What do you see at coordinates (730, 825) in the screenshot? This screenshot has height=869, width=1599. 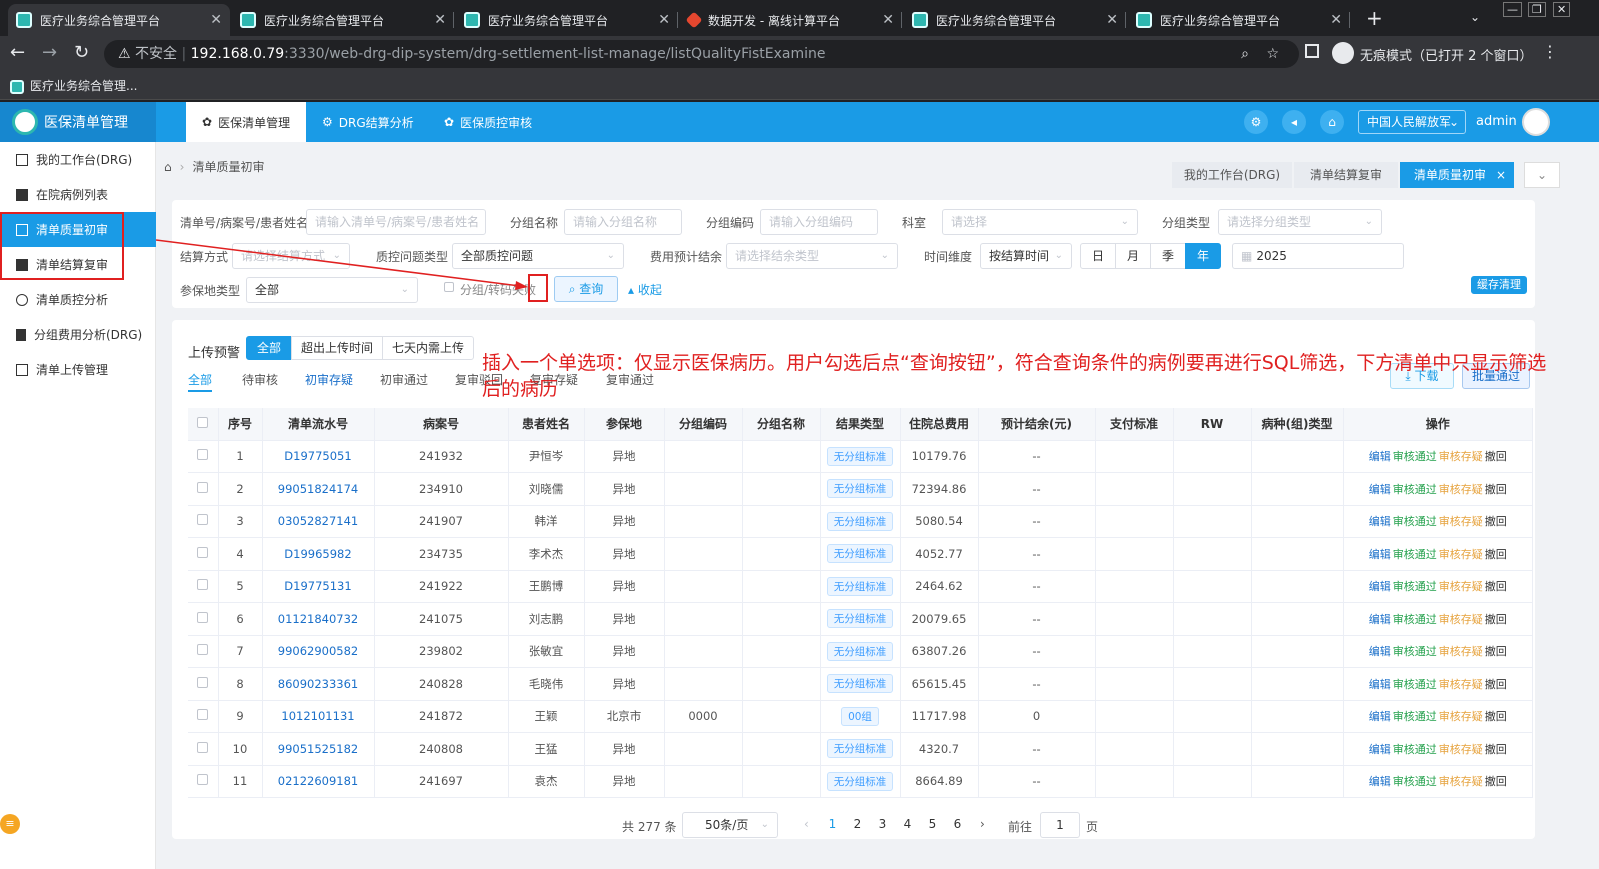 I see `page-size-select: 50条/页 ⌄` at bounding box center [730, 825].